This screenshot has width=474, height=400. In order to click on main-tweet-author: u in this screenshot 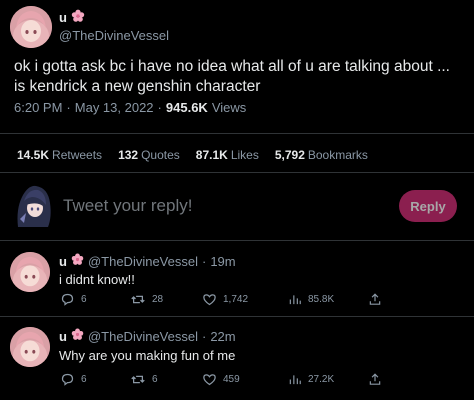, I will do `click(72, 17)`.